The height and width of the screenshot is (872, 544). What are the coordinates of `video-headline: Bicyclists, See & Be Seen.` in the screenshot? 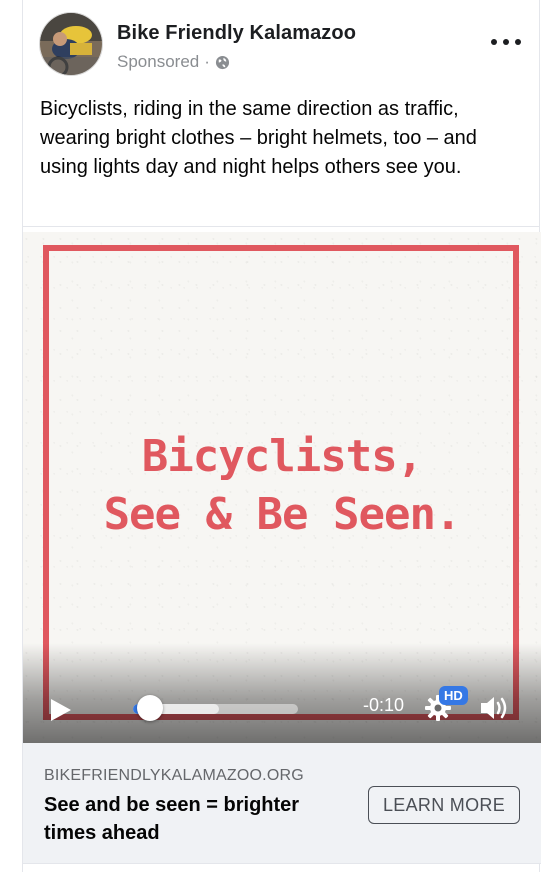 It's located at (282, 486).